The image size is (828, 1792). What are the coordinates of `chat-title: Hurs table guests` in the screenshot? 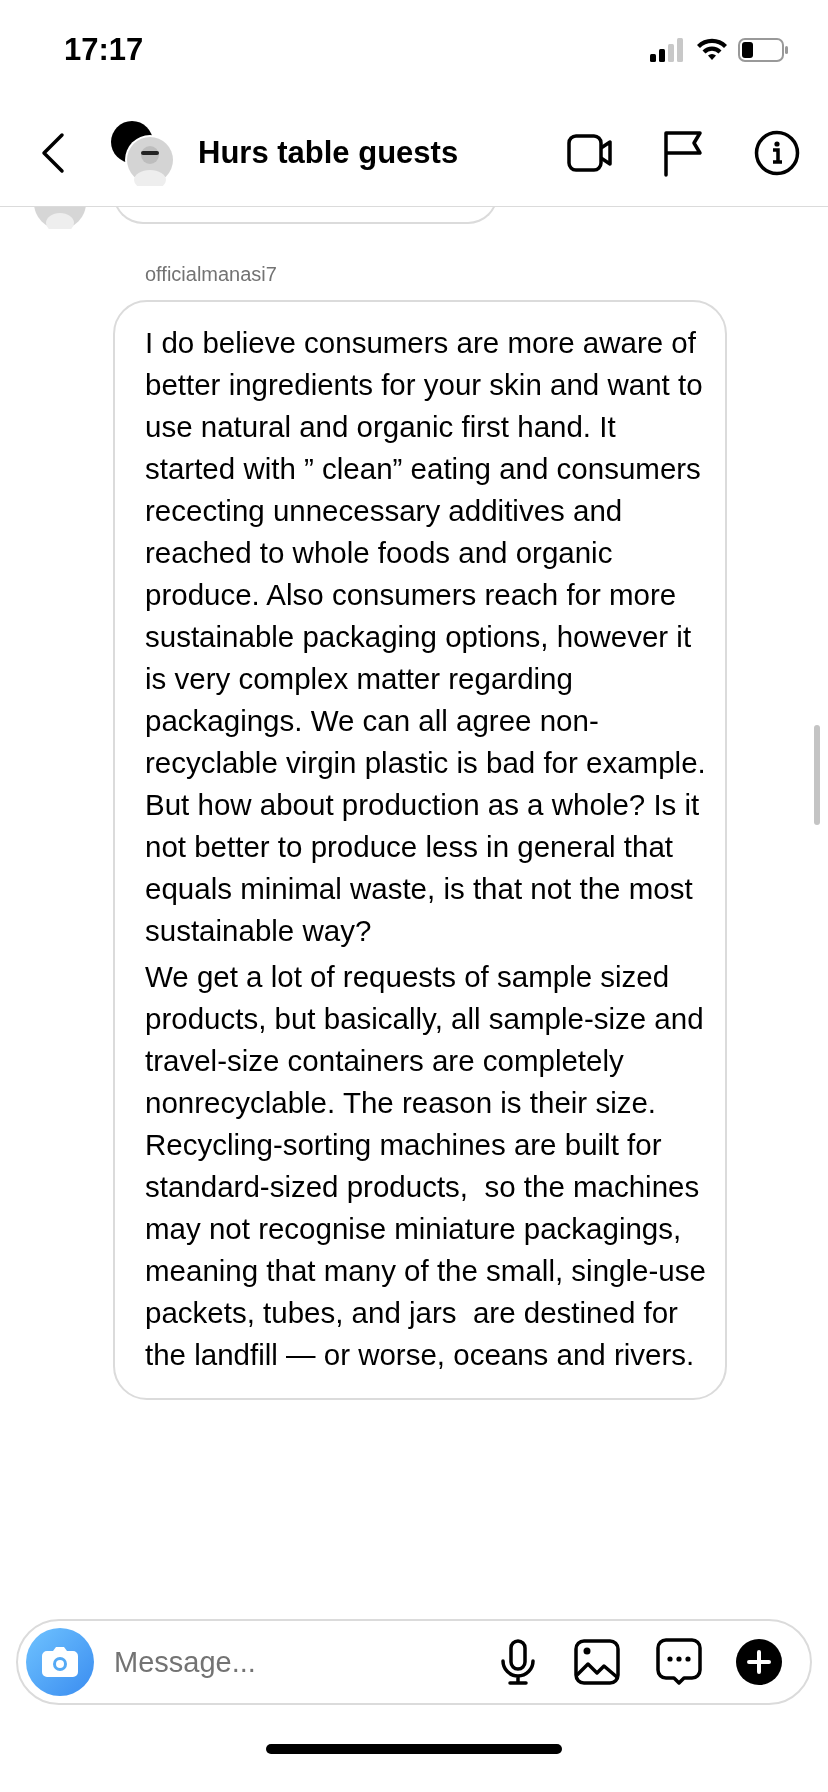 It's located at (382, 153).